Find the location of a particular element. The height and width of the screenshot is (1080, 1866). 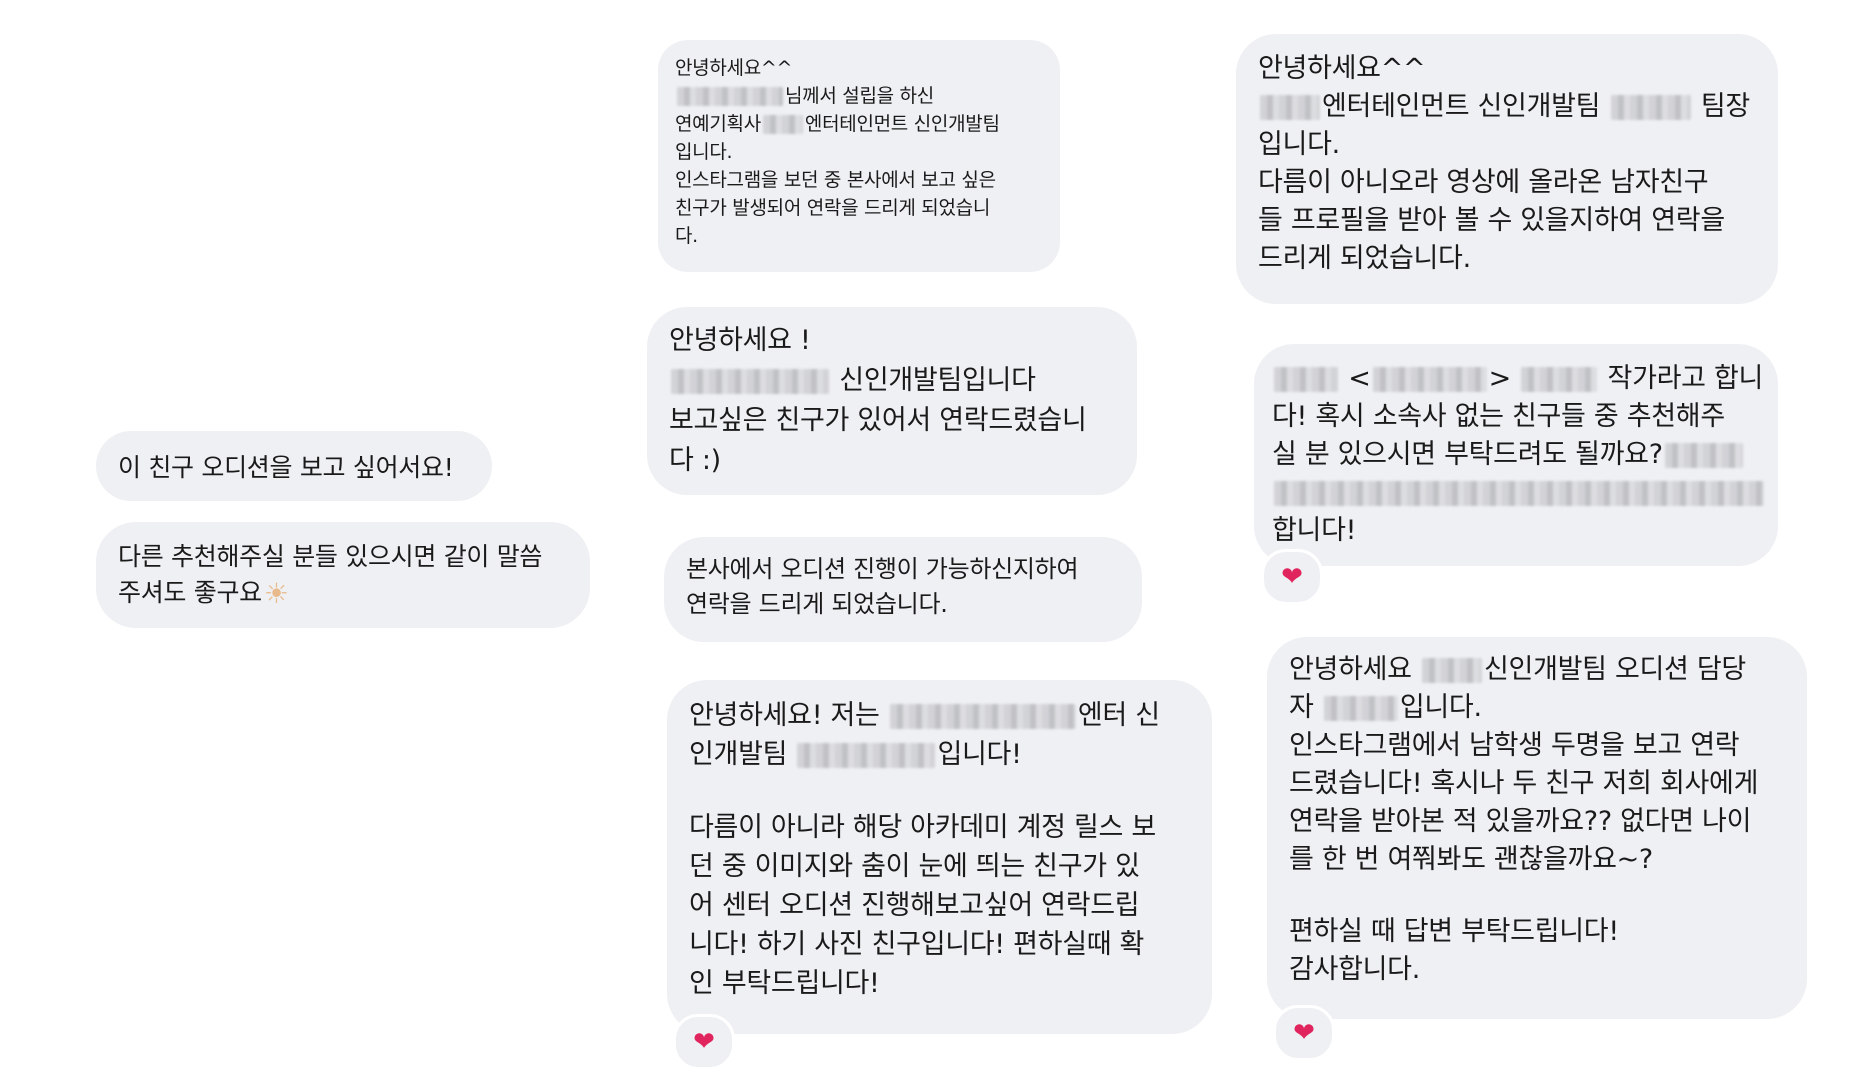

message-text: 입니다! is located at coordinates (979, 754).